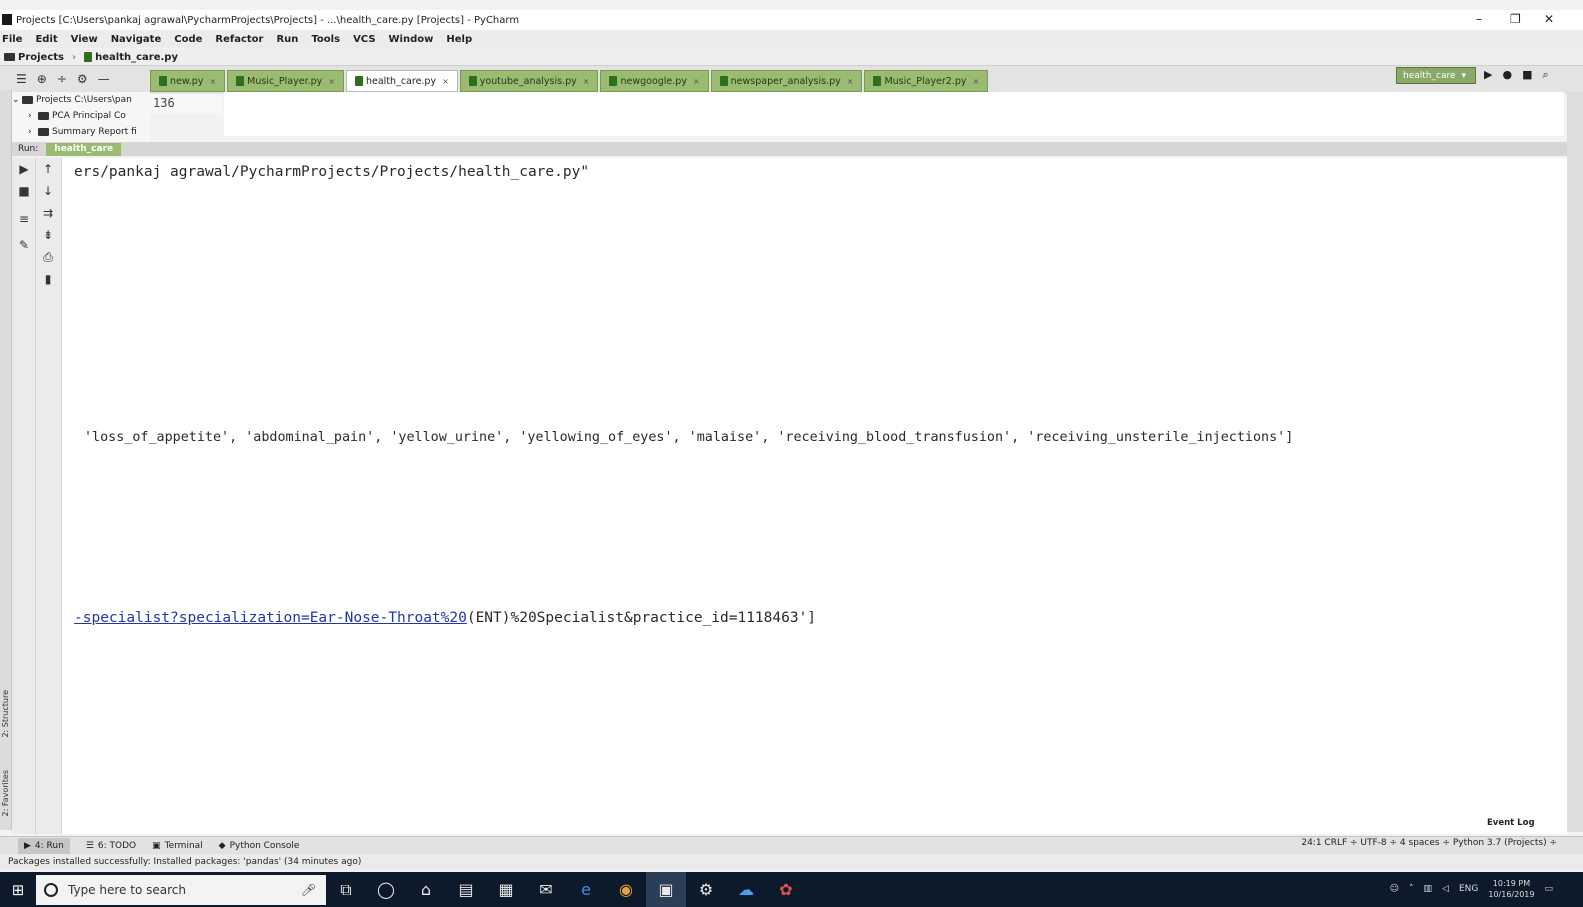 This screenshot has height=907, width=1583. What do you see at coordinates (30, 132) in the screenshot?
I see `chevron-right-icon: ›` at bounding box center [30, 132].